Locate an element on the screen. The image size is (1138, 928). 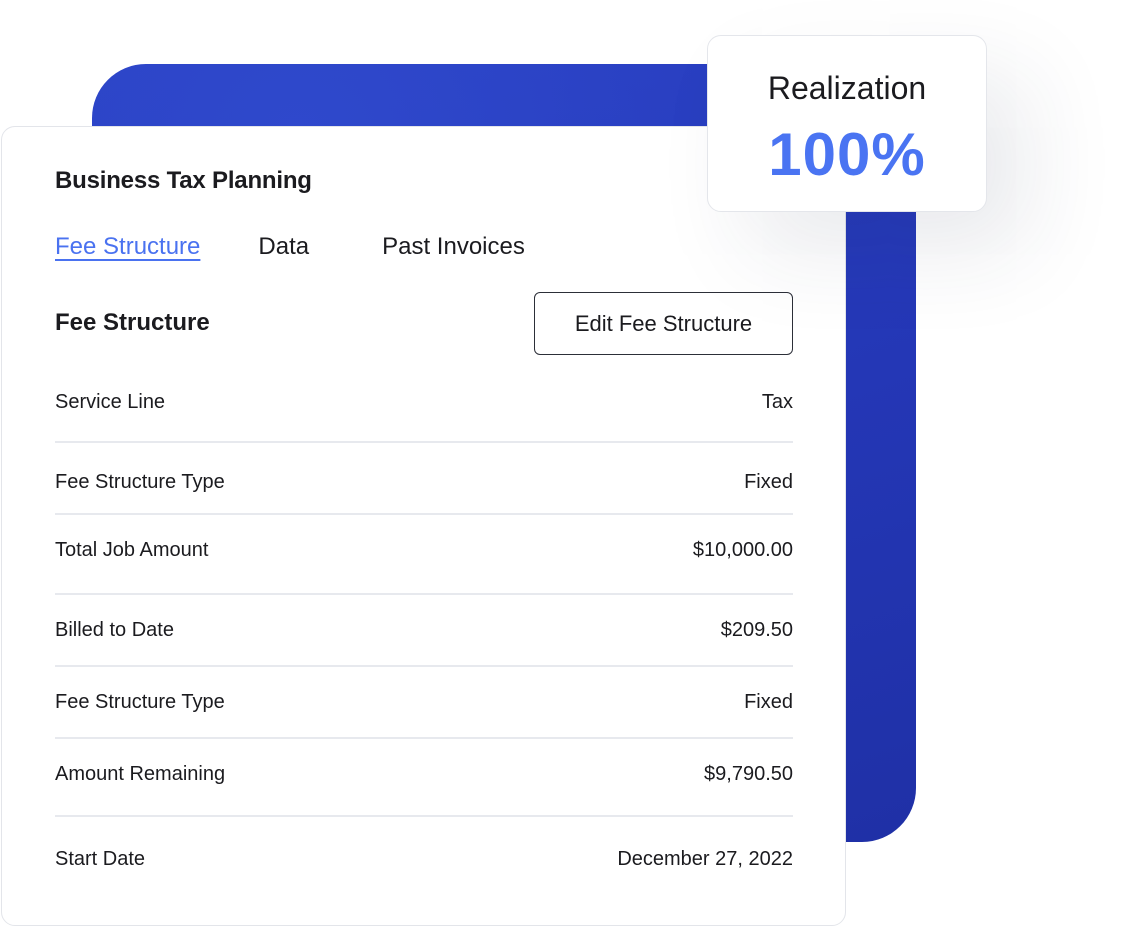
tab-data: Data is located at coordinates (283, 247).